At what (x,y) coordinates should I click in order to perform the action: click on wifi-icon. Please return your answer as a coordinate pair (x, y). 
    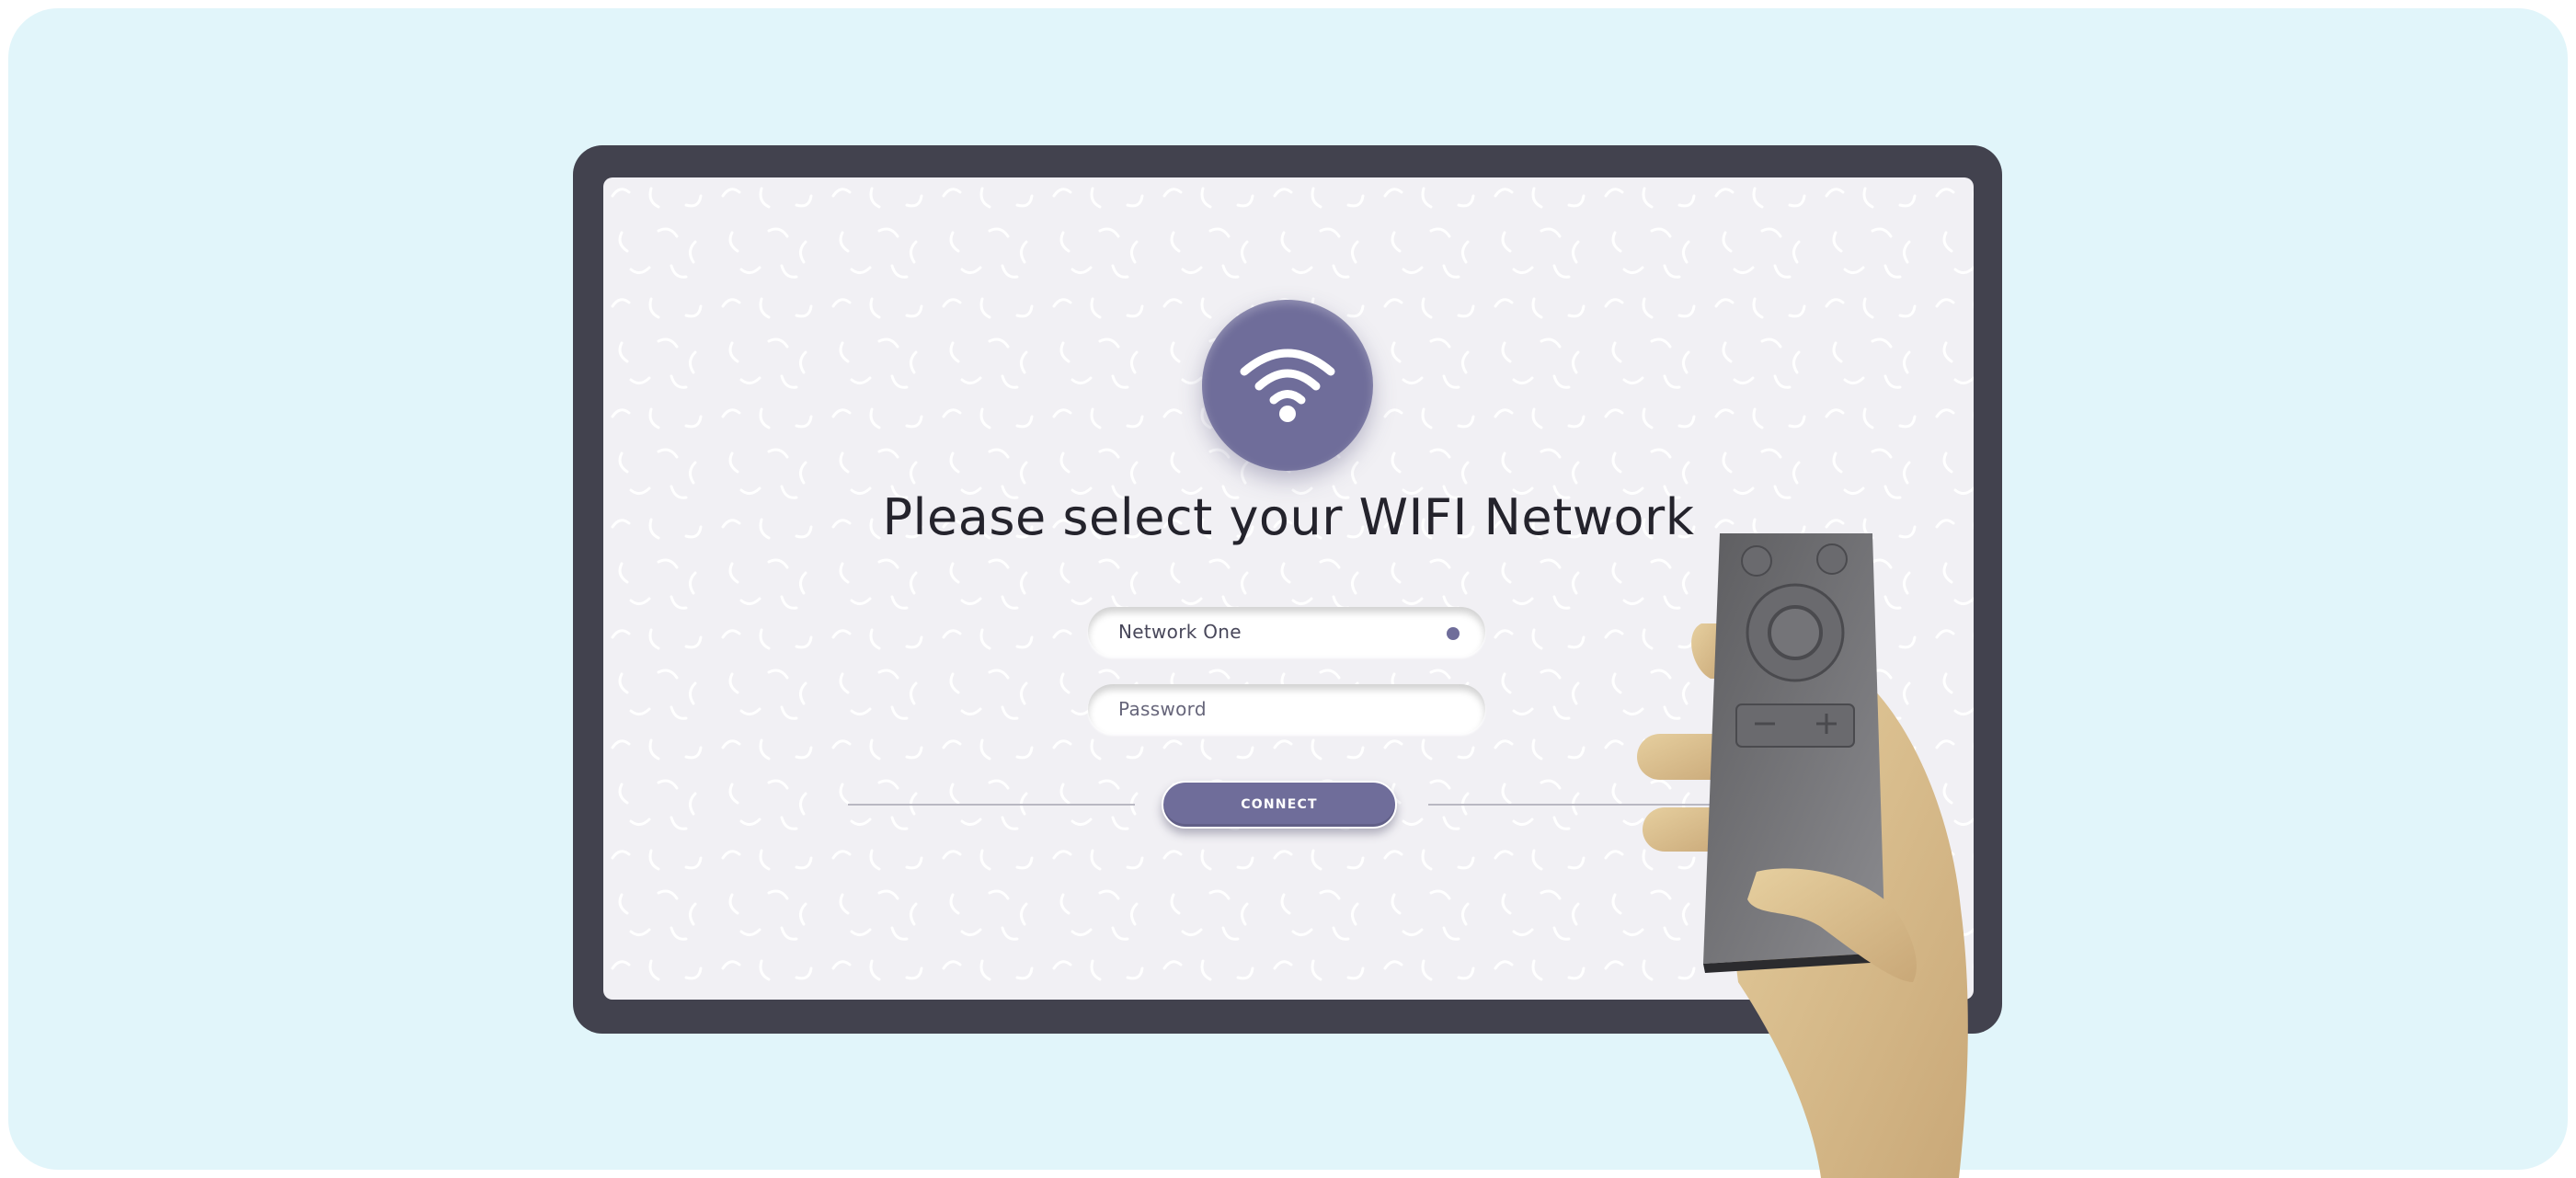
    Looking at the image, I should click on (1287, 385).